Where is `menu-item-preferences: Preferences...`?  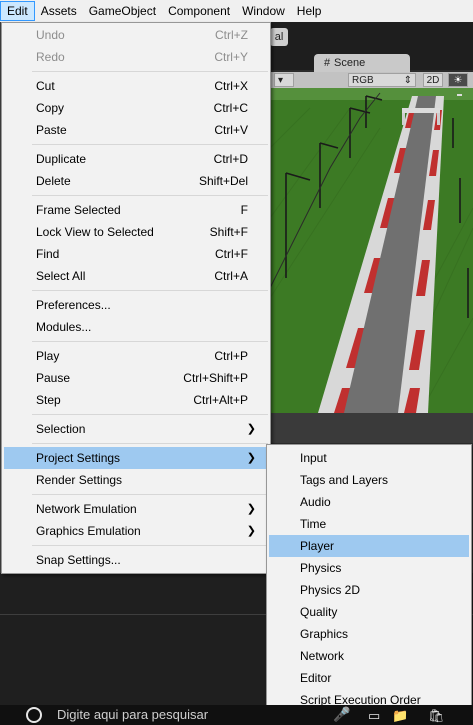 menu-item-preferences: Preferences... is located at coordinates (136, 305).